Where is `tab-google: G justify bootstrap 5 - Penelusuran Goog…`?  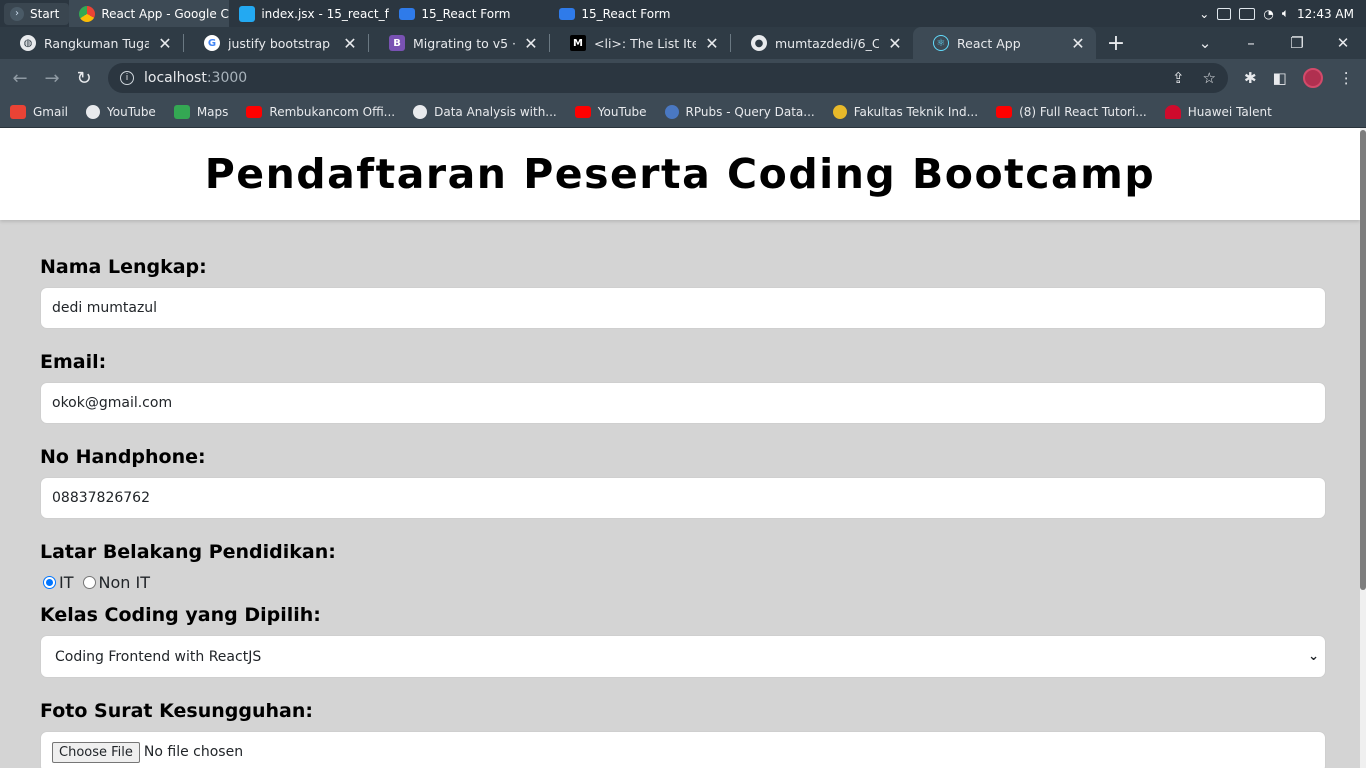
tab-google: G justify bootstrap 5 - Penelusuran Goog… is located at coordinates (276, 43).